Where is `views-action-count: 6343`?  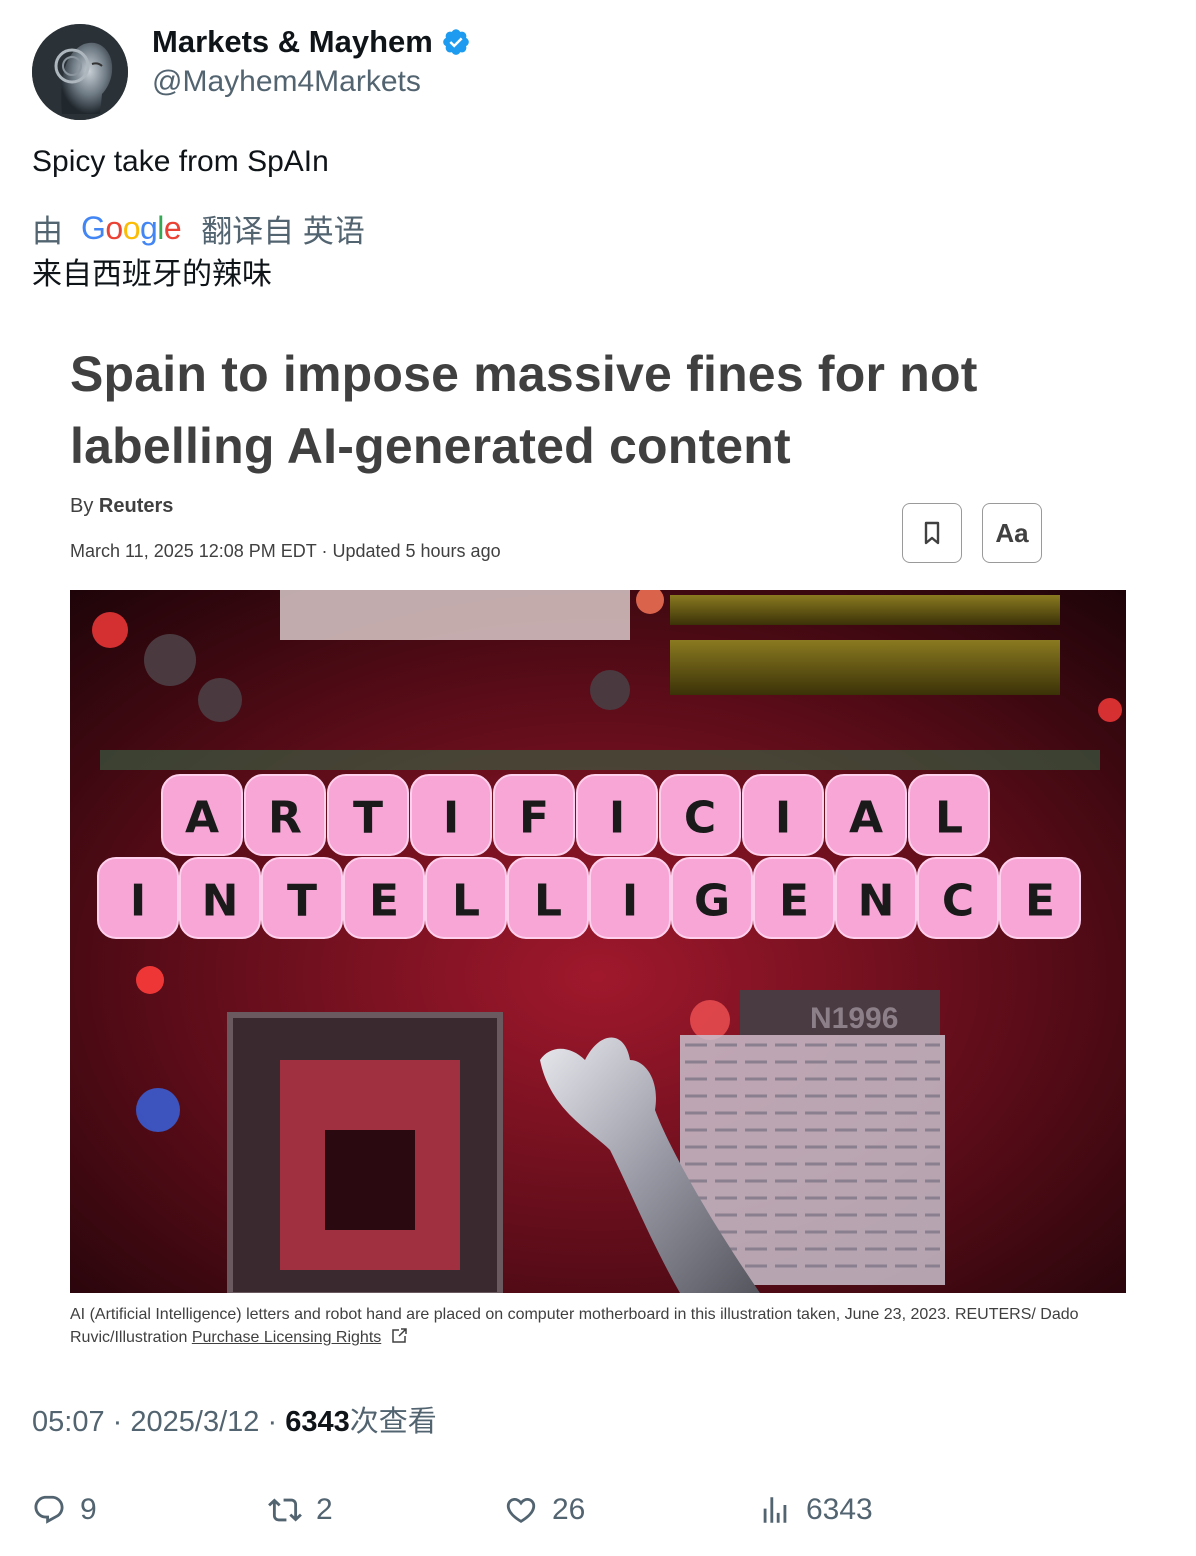 views-action-count: 6343 is located at coordinates (839, 1509).